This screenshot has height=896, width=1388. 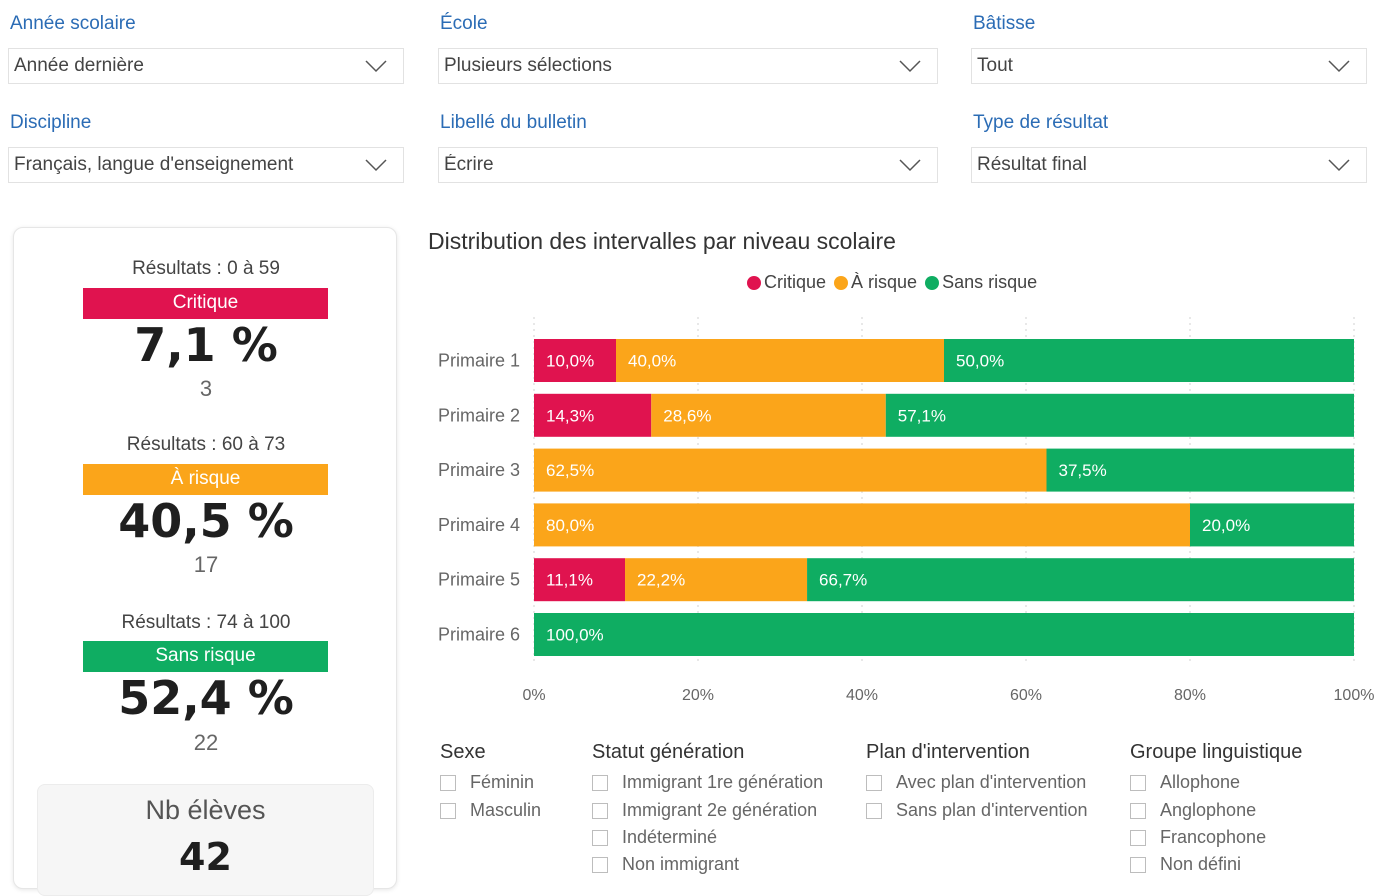 What do you see at coordinates (479, 415) in the screenshot?
I see `category-label: Primaire 2` at bounding box center [479, 415].